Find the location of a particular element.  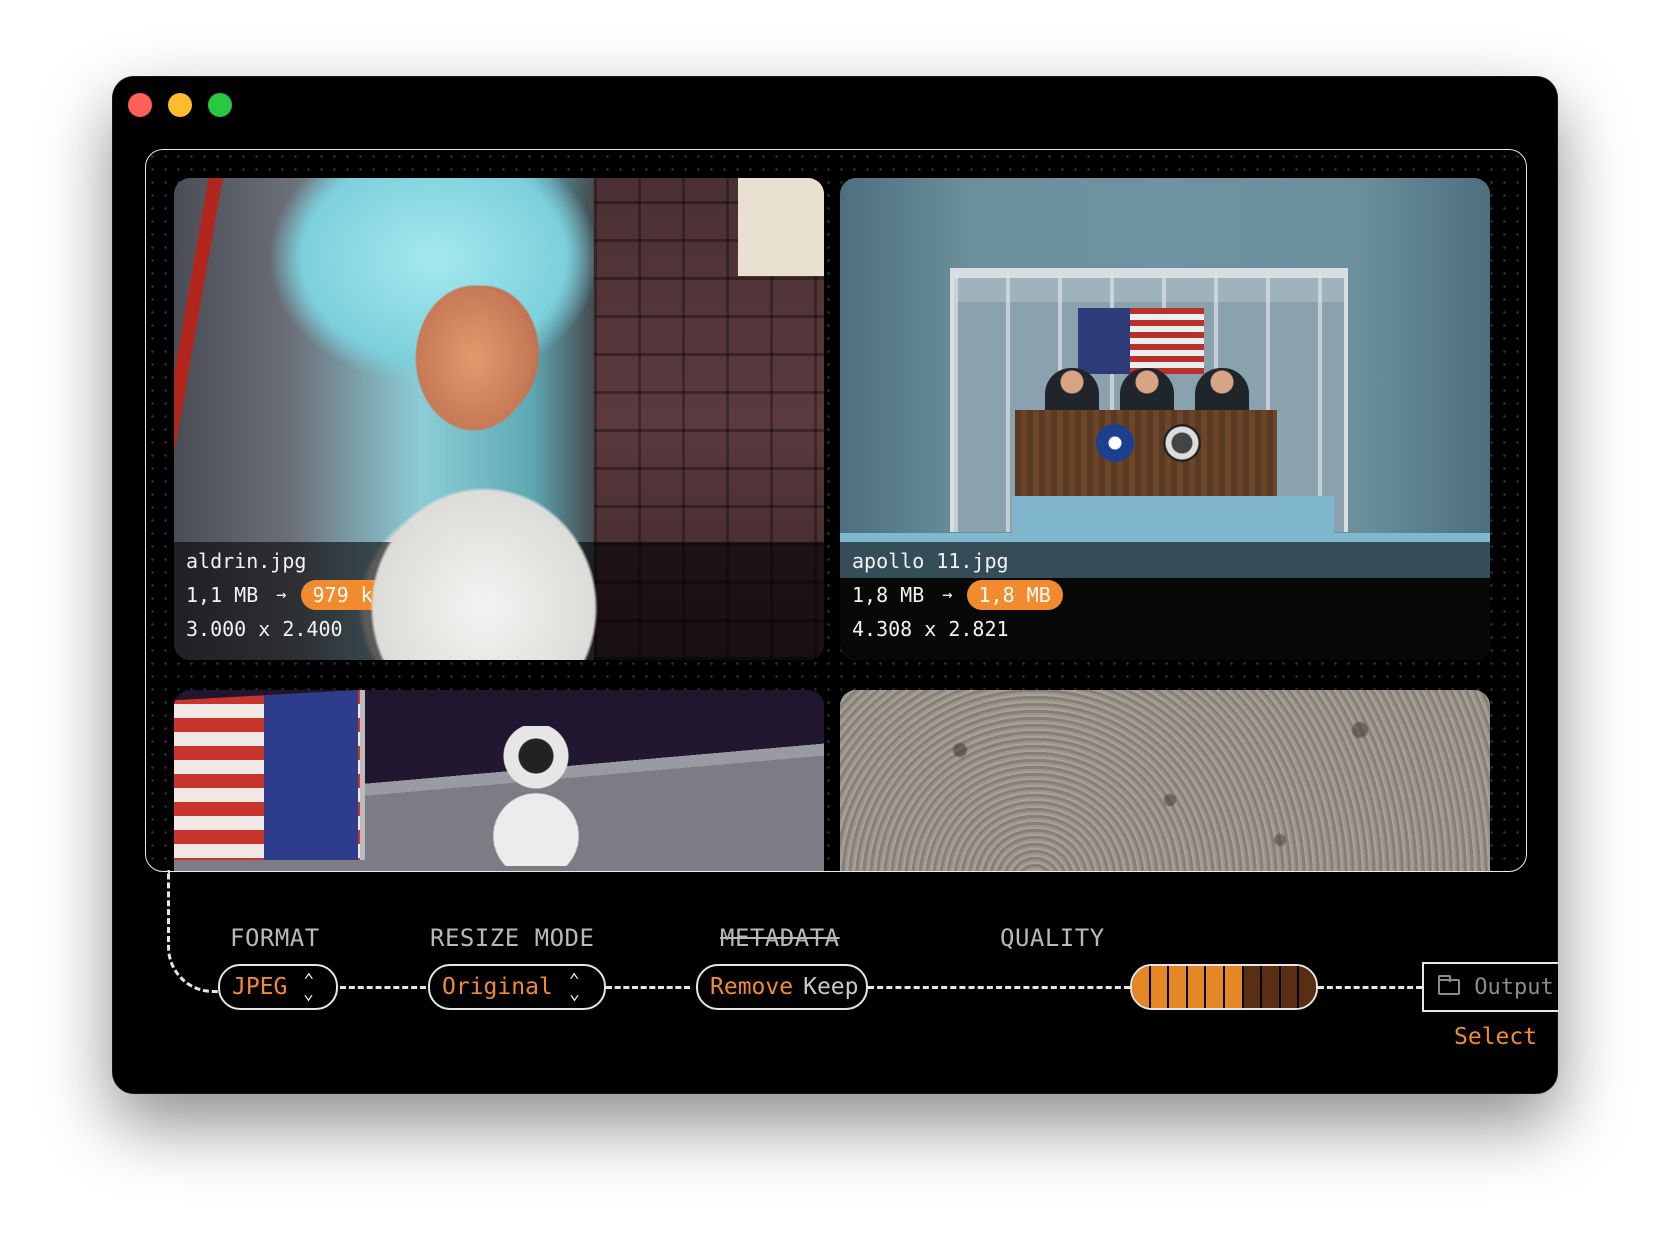

resize-mode-label: RESIZE MODE is located at coordinates (512, 938).